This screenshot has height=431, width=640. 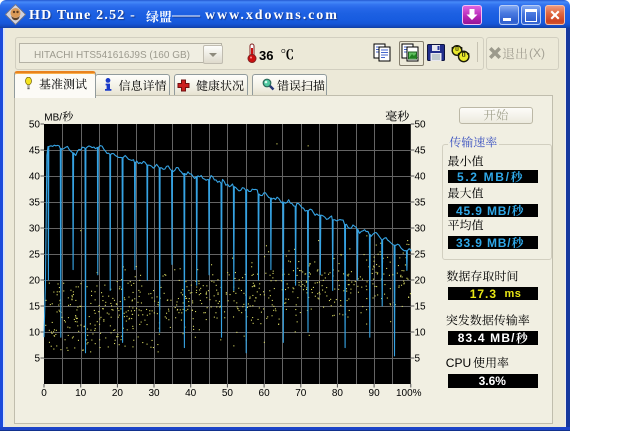 What do you see at coordinates (265, 393) in the screenshot?
I see `svg-text: 60` at bounding box center [265, 393].